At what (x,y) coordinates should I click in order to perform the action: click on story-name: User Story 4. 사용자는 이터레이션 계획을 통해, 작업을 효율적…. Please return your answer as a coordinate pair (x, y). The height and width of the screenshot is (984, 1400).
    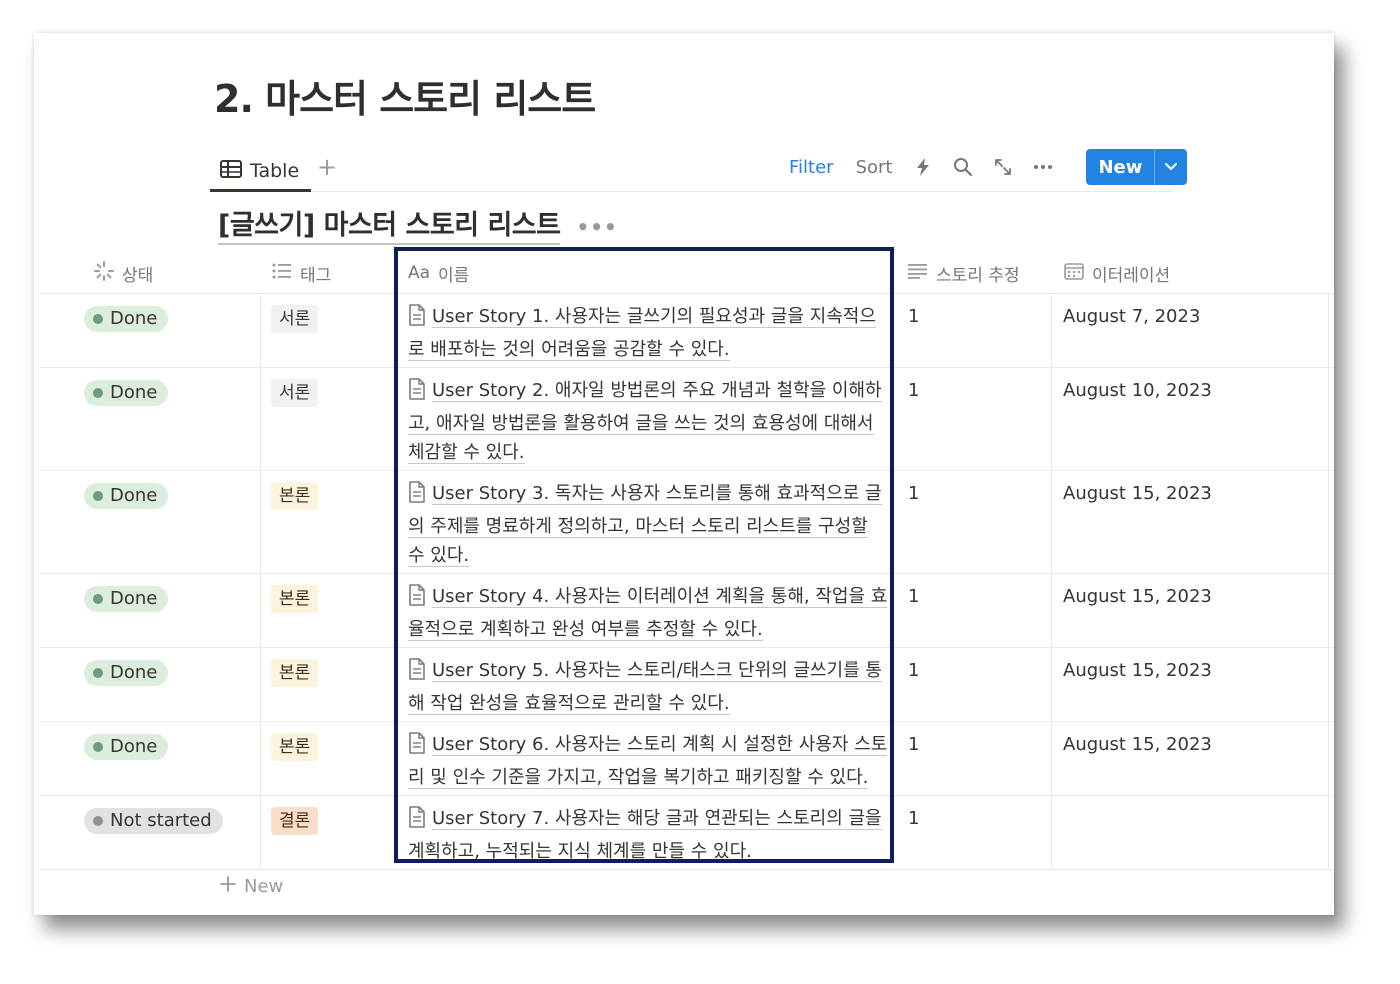
    Looking at the image, I should click on (648, 613).